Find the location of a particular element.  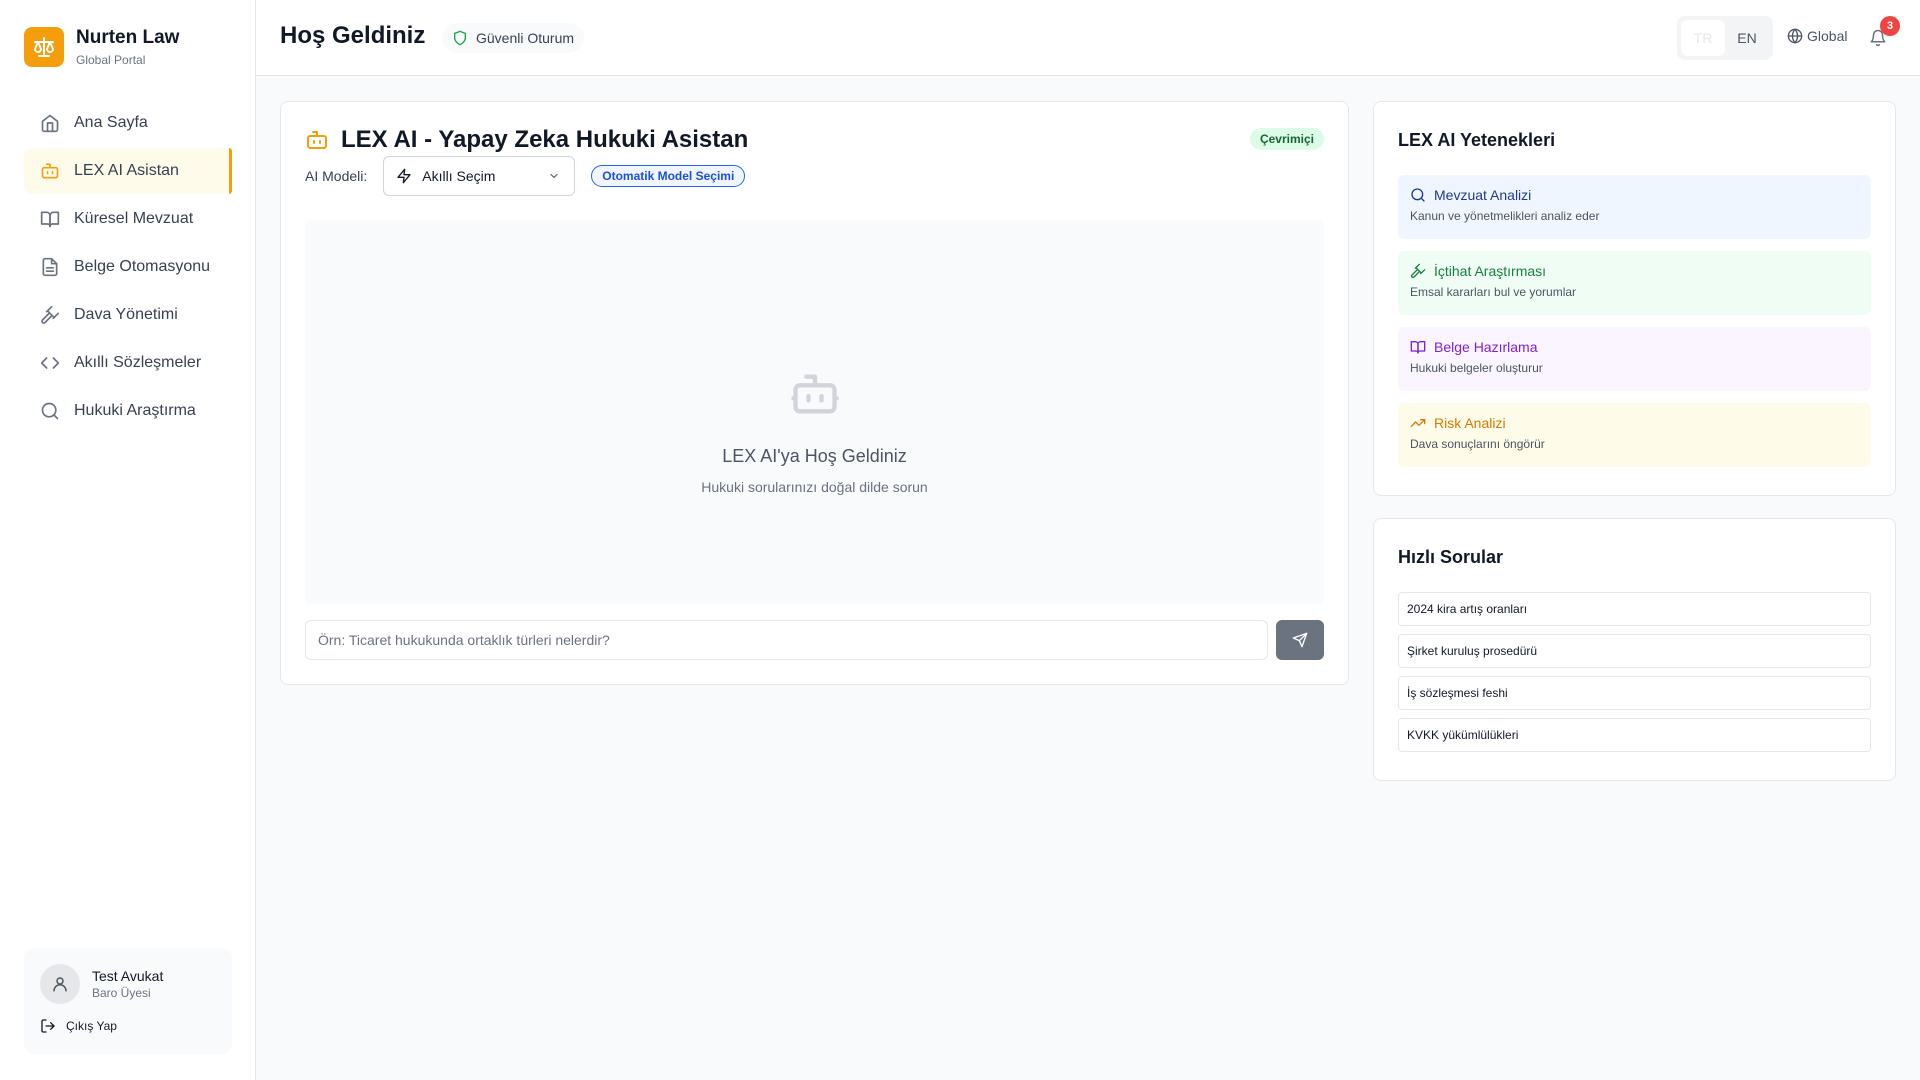

sidebar-item-case-management: Dava Yönetimi is located at coordinates (128, 315).